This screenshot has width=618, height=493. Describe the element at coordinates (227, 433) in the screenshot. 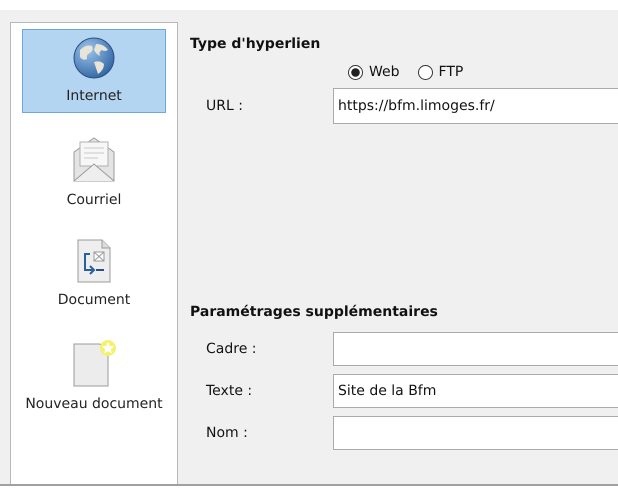

I see `field-label: Nom :` at that location.